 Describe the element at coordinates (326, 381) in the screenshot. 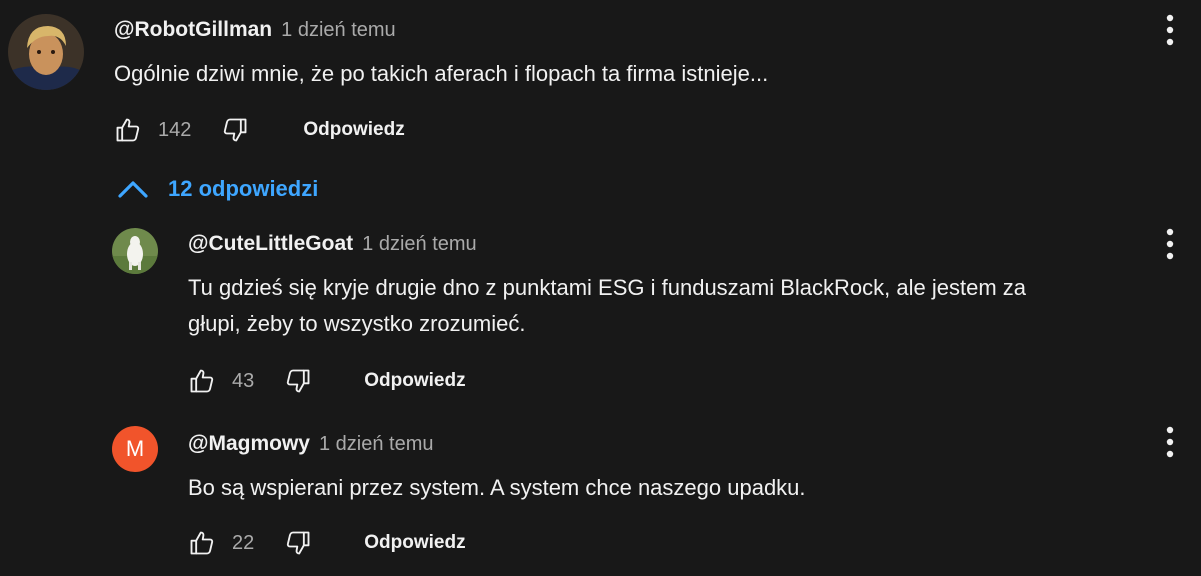

I see `reply-actions: 43 Odpowiedz` at that location.